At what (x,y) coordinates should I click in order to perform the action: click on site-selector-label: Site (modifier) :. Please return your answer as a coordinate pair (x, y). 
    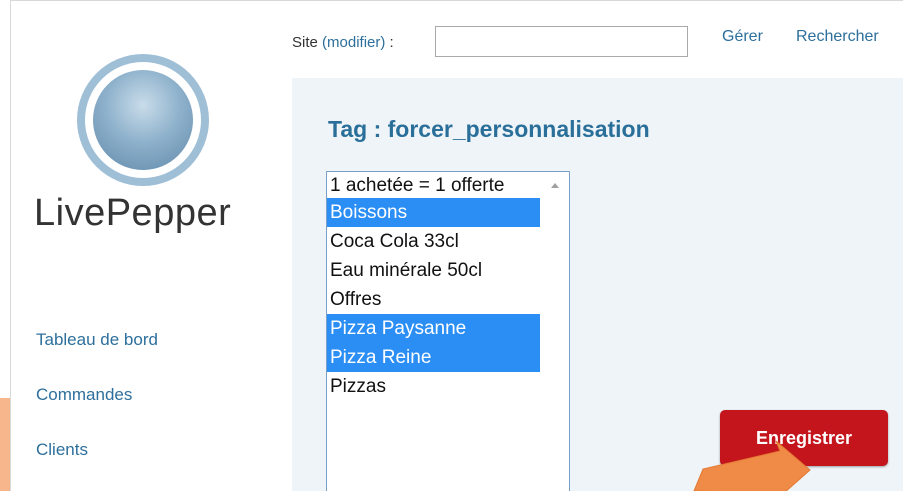
    Looking at the image, I should click on (343, 42).